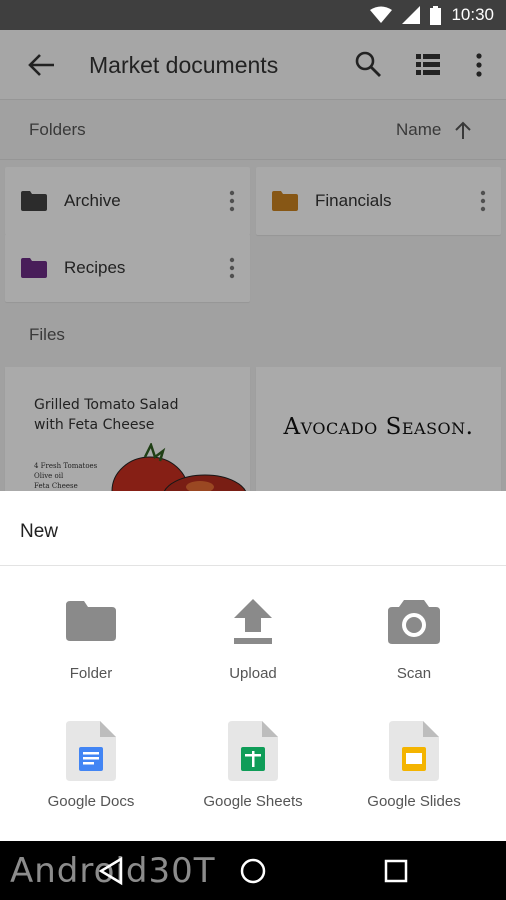 This screenshot has width=506, height=900. What do you see at coordinates (91, 648) in the screenshot?
I see `new-folder-option: Folder` at bounding box center [91, 648].